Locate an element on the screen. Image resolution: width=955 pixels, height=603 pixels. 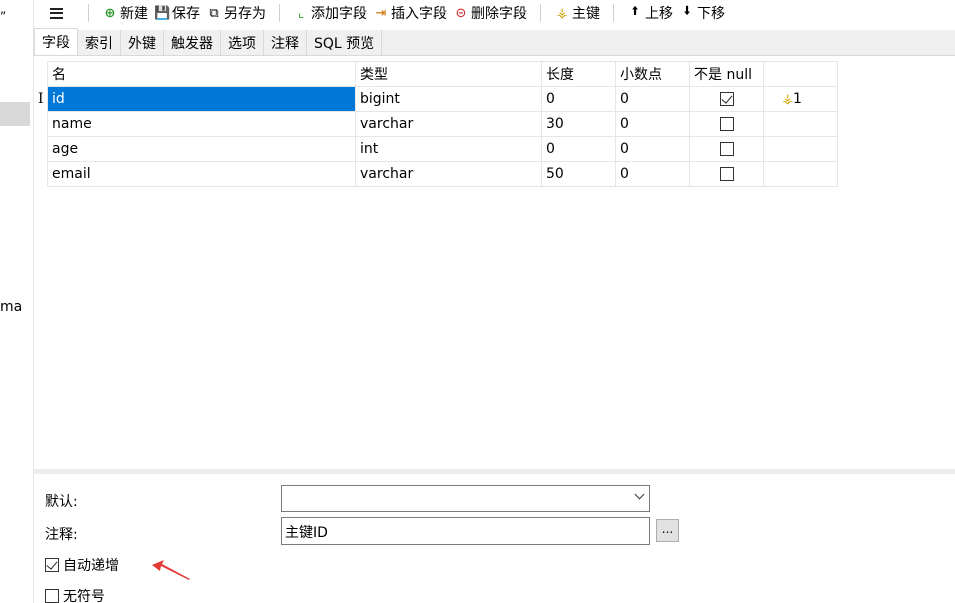
left-panel: „ ma is located at coordinates (16, 301).